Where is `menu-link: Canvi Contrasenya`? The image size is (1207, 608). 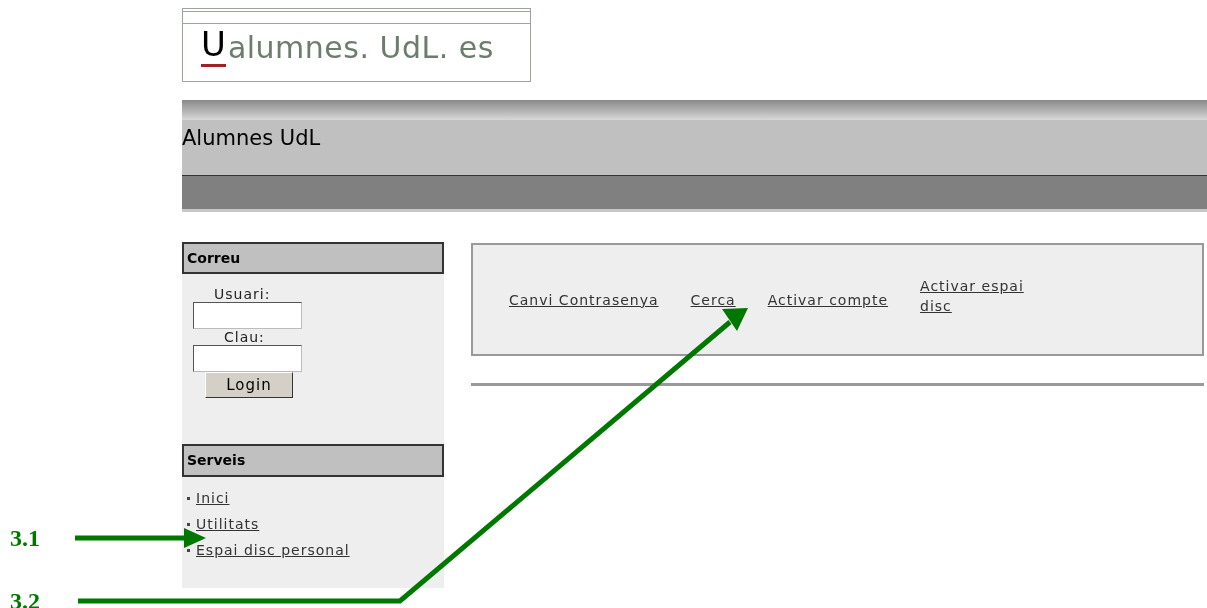 menu-link: Canvi Contrasenya is located at coordinates (584, 299).